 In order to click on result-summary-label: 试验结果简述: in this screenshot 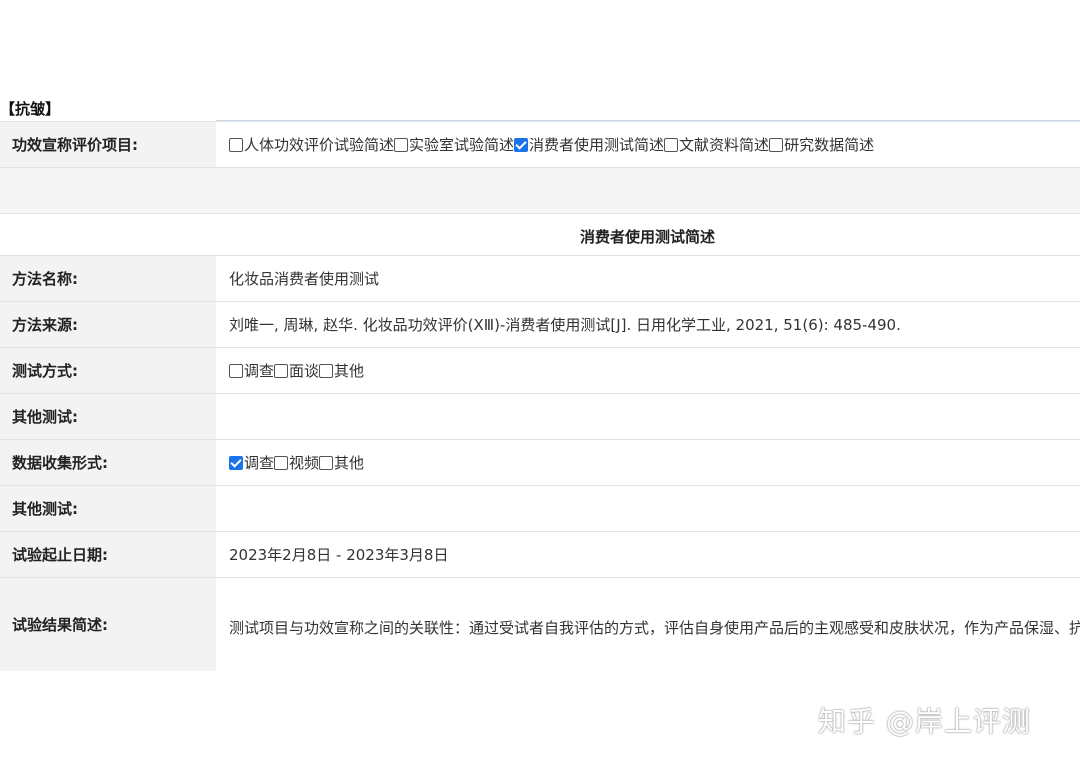, I will do `click(108, 624)`.